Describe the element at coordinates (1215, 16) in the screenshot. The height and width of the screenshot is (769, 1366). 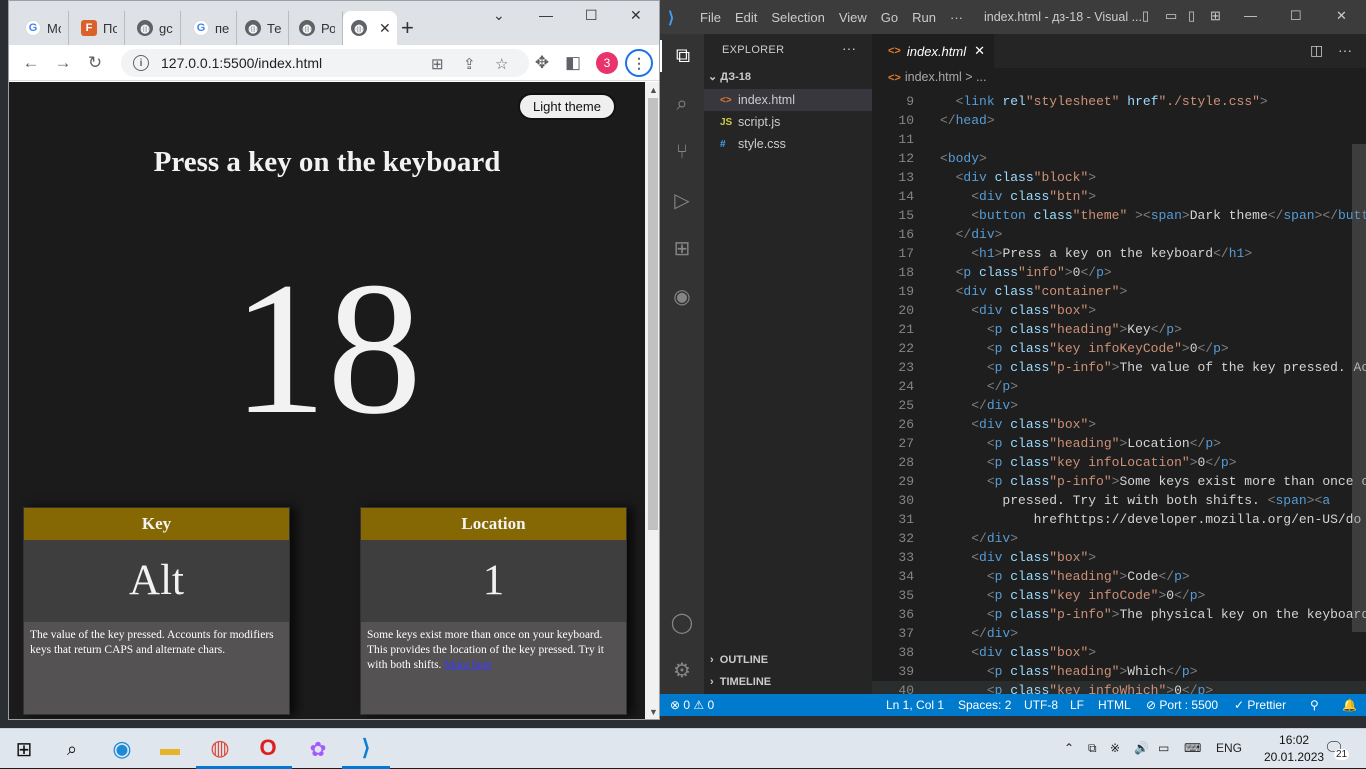
I see `customize-layout-icon: ⊞` at that location.